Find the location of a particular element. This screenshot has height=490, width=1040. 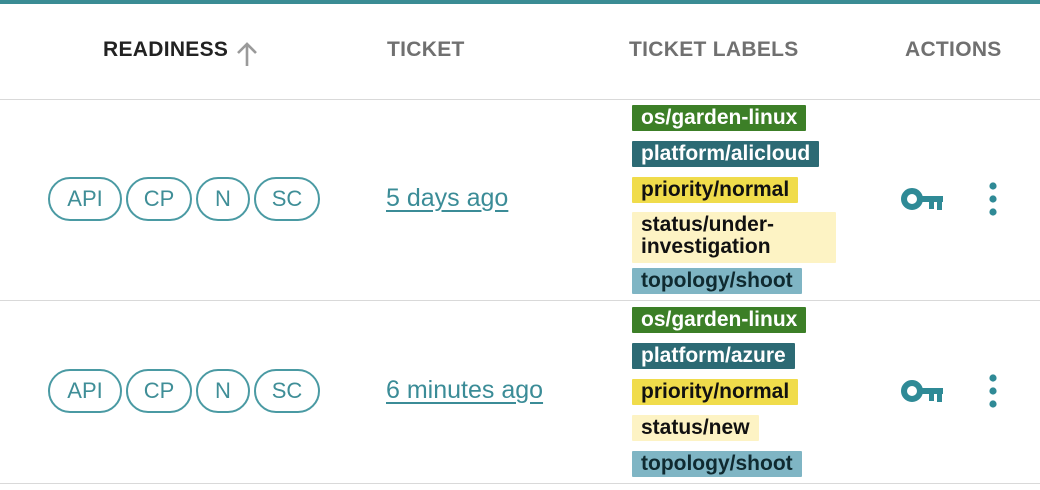

column-header-ticket-labels: TICKET LABELS is located at coordinates (714, 50).